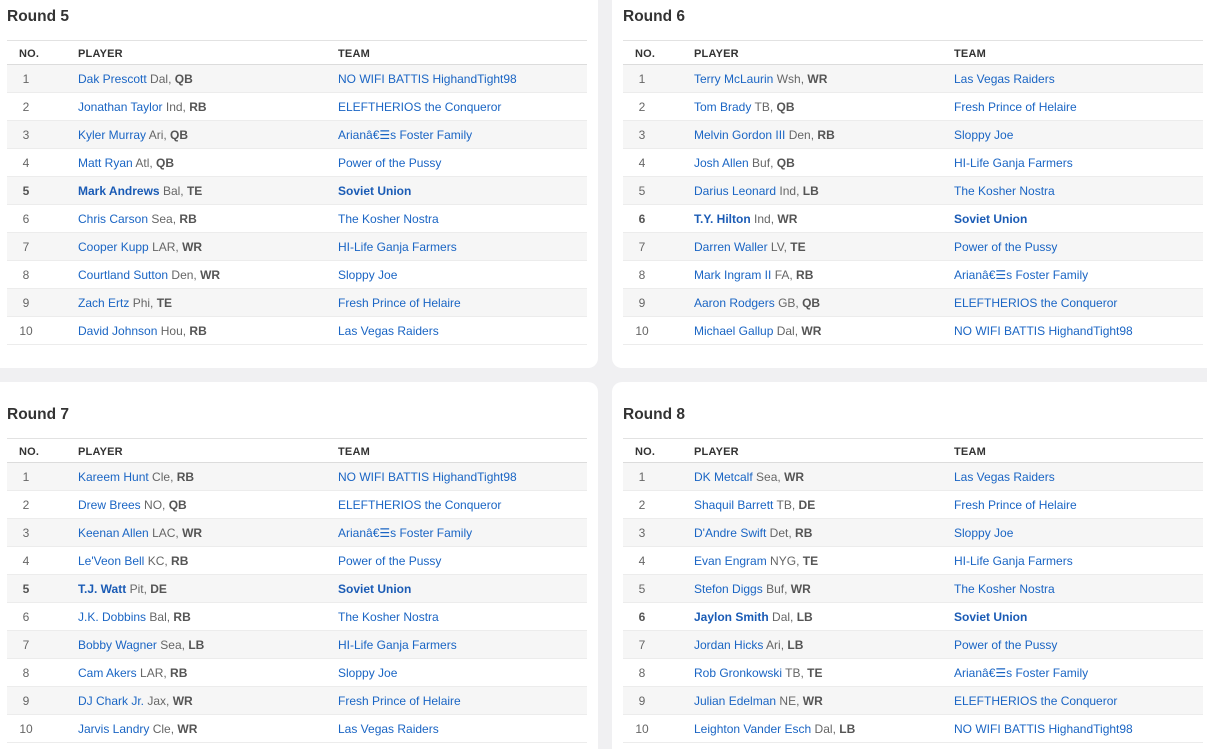  Describe the element at coordinates (103, 303) in the screenshot. I see `player-name-link: Zach Ertz` at that location.